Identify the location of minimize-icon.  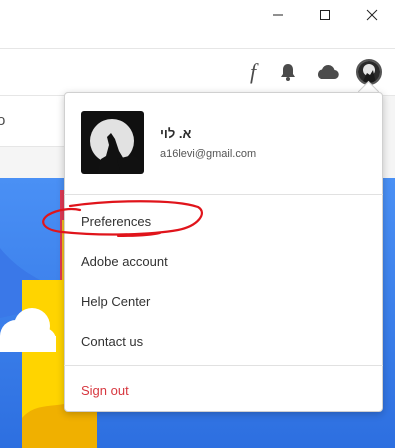
(278, 15).